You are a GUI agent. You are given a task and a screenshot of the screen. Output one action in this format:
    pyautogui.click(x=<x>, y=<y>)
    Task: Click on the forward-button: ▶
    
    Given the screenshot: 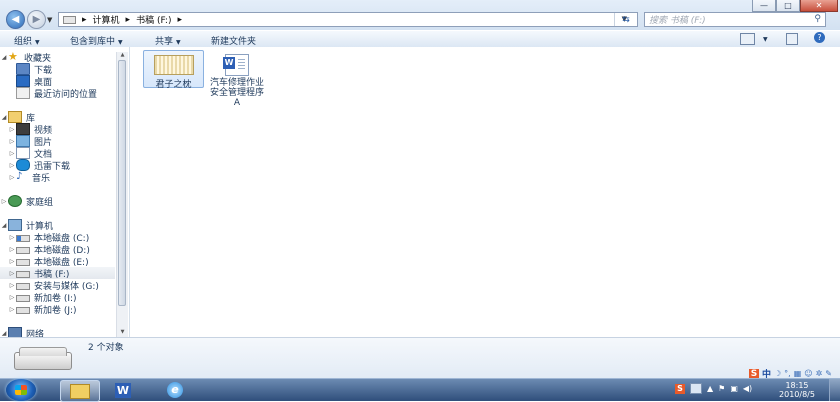 What is the action you would take?
    pyautogui.click(x=36, y=19)
    